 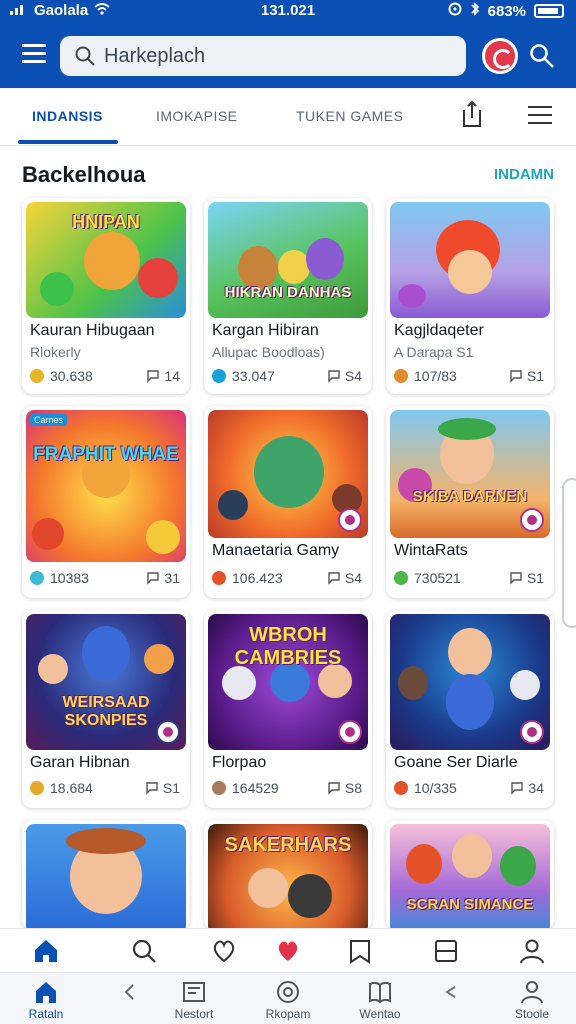 What do you see at coordinates (435, 788) in the screenshot?
I see `play-count: 10/335` at bounding box center [435, 788].